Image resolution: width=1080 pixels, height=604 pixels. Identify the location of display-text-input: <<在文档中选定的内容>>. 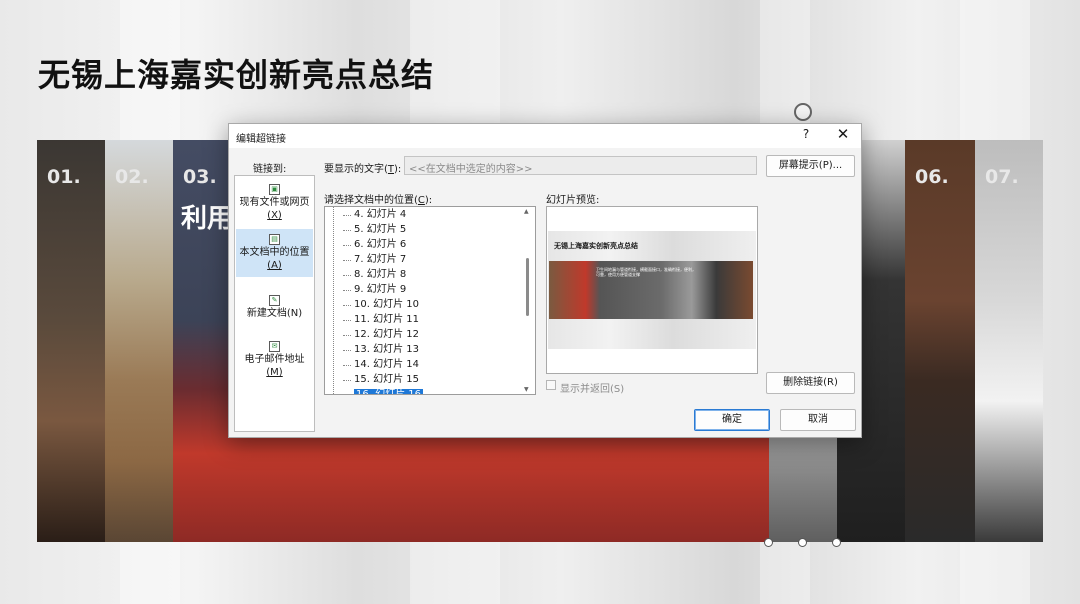
(580, 165).